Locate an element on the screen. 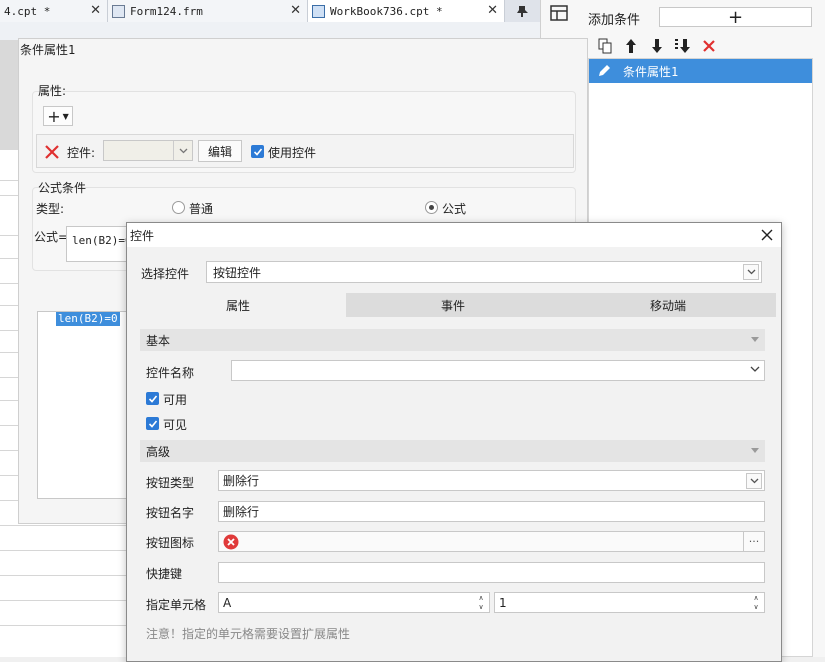  button-type-label: 按钮类型 is located at coordinates (170, 483).